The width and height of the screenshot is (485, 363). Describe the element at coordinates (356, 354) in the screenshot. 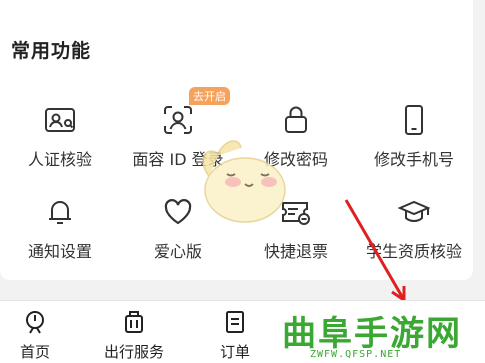

I see `watermark-url: ZWFW.QFSP.NET` at that location.